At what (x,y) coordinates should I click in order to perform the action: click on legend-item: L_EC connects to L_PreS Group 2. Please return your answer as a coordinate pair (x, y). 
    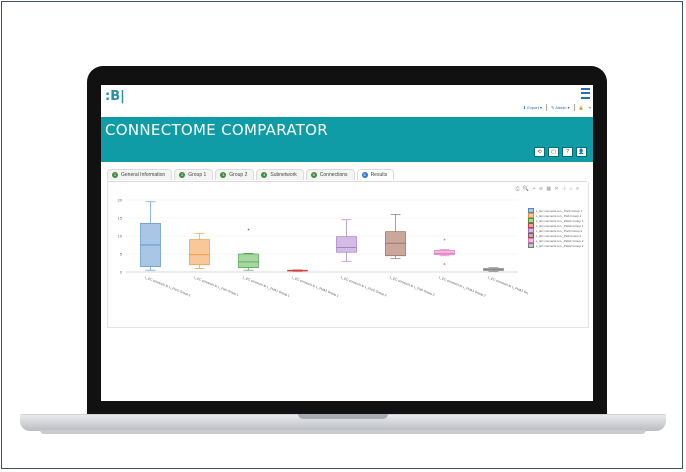
    Looking at the image, I should click on (555, 230).